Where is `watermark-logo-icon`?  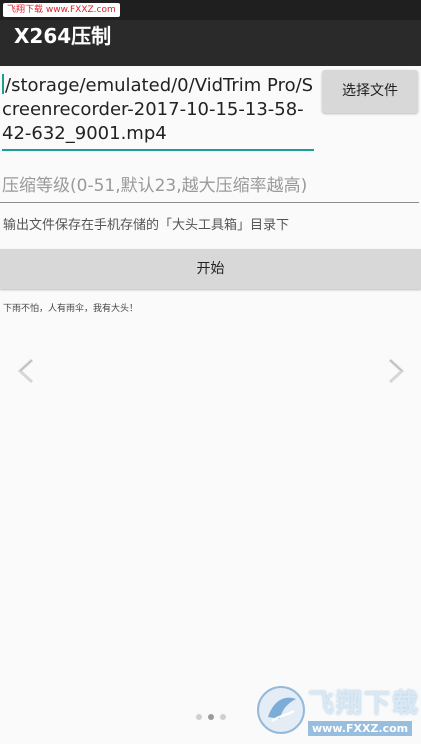 watermark-logo-icon is located at coordinates (281, 710).